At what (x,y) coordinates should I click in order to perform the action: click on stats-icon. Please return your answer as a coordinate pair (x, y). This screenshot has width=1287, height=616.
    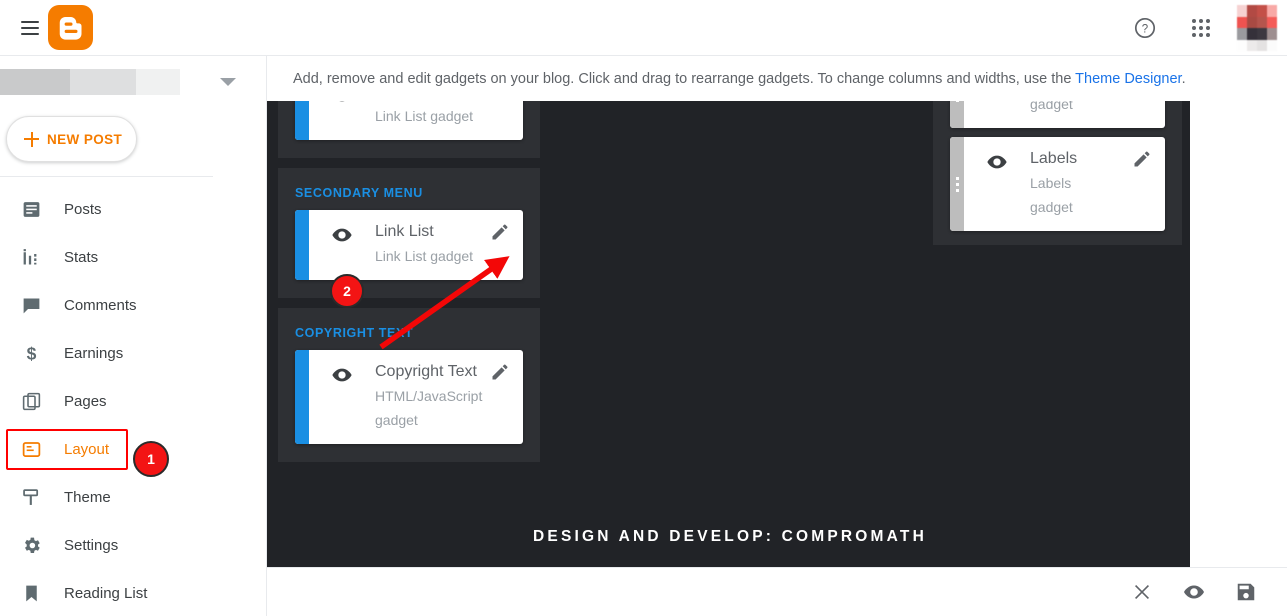
    Looking at the image, I should click on (31, 257).